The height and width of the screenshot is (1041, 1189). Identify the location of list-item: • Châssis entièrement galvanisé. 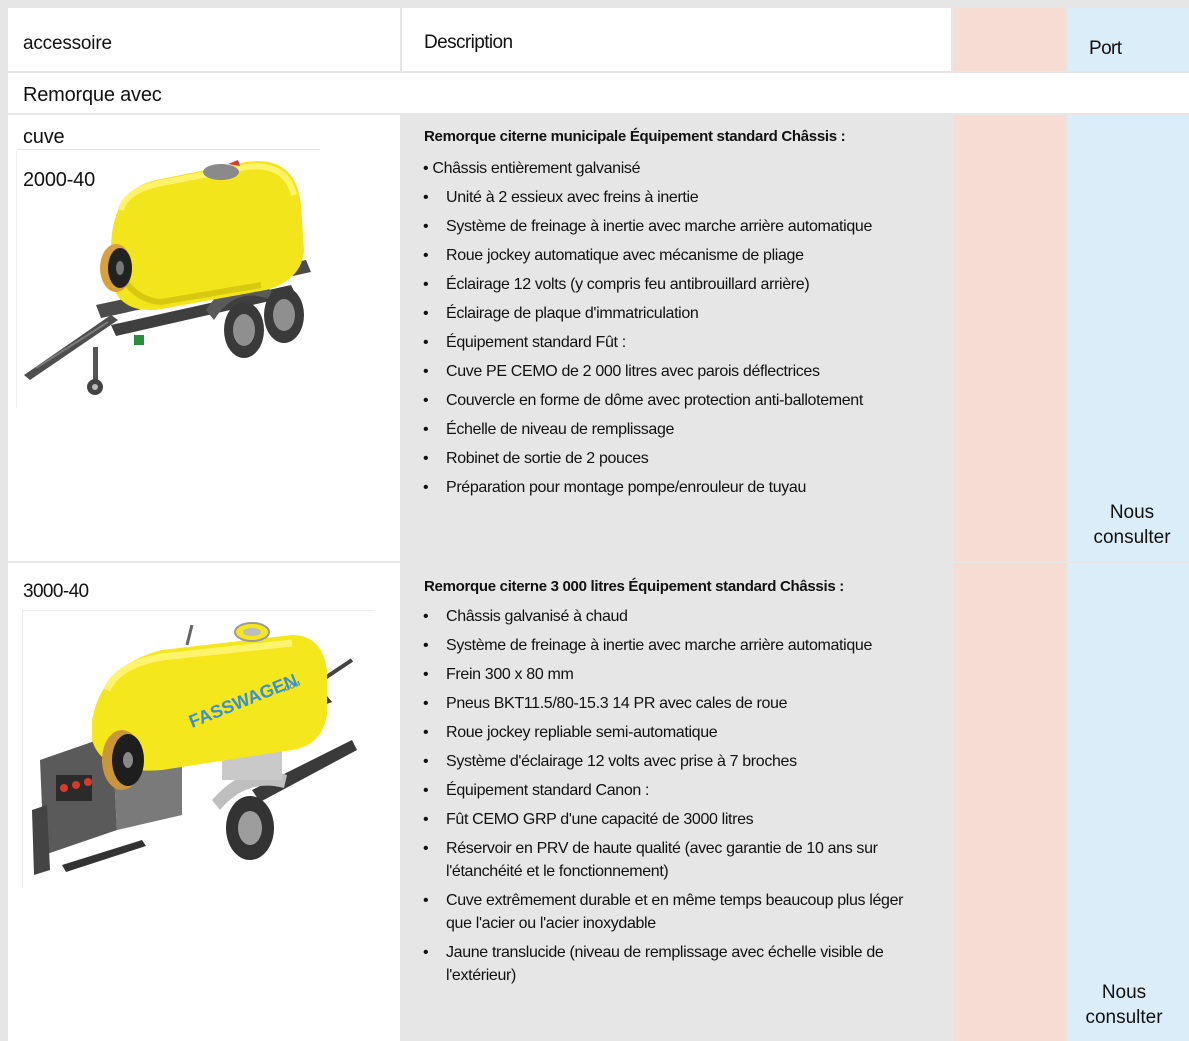
(683, 168).